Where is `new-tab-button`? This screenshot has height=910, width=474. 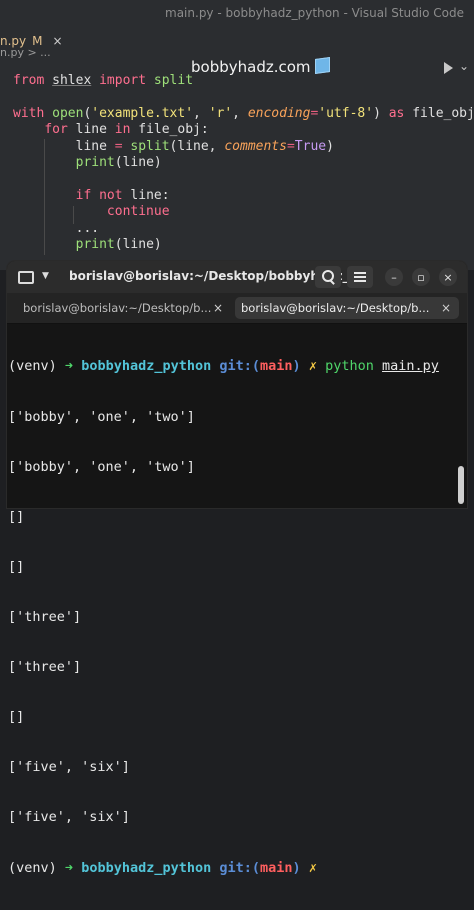
new-tab-button is located at coordinates (26, 277).